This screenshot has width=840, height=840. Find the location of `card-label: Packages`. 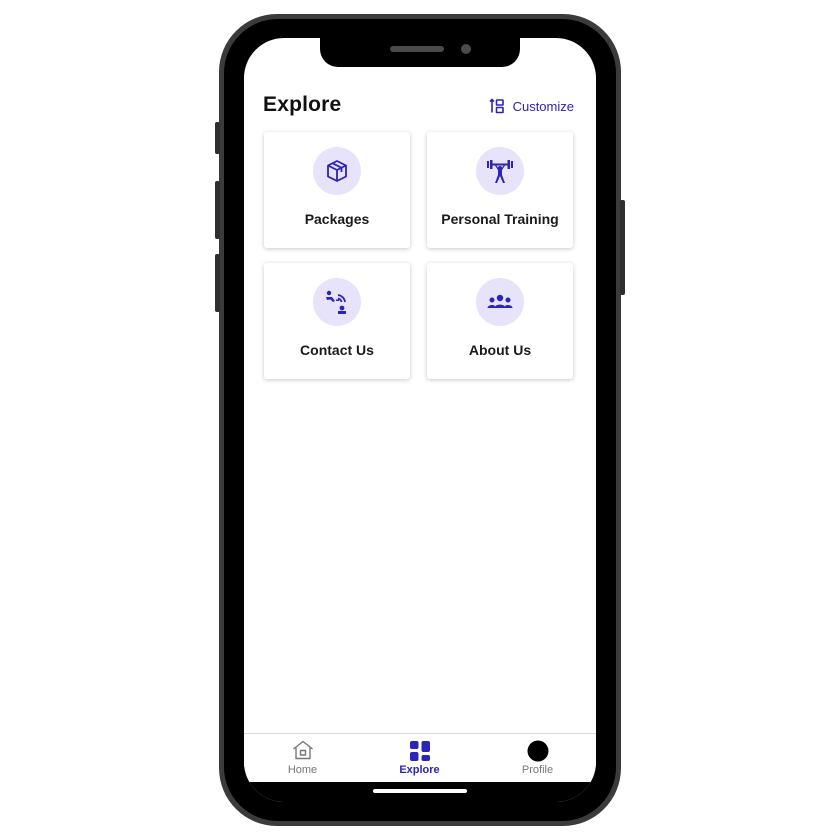

card-label: Packages is located at coordinates (337, 219).